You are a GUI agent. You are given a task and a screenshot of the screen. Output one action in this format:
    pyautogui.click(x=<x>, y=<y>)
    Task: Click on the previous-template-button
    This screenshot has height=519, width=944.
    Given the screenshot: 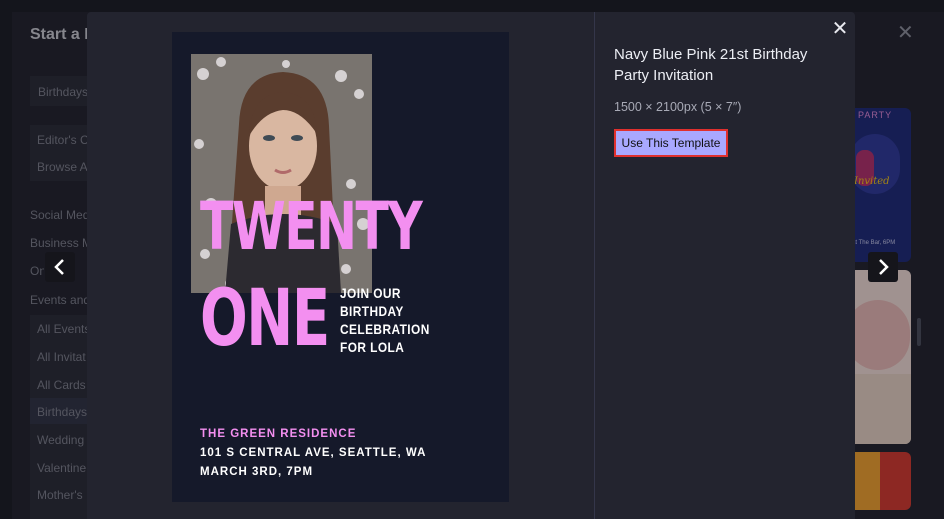 What is the action you would take?
    pyautogui.click(x=60, y=267)
    